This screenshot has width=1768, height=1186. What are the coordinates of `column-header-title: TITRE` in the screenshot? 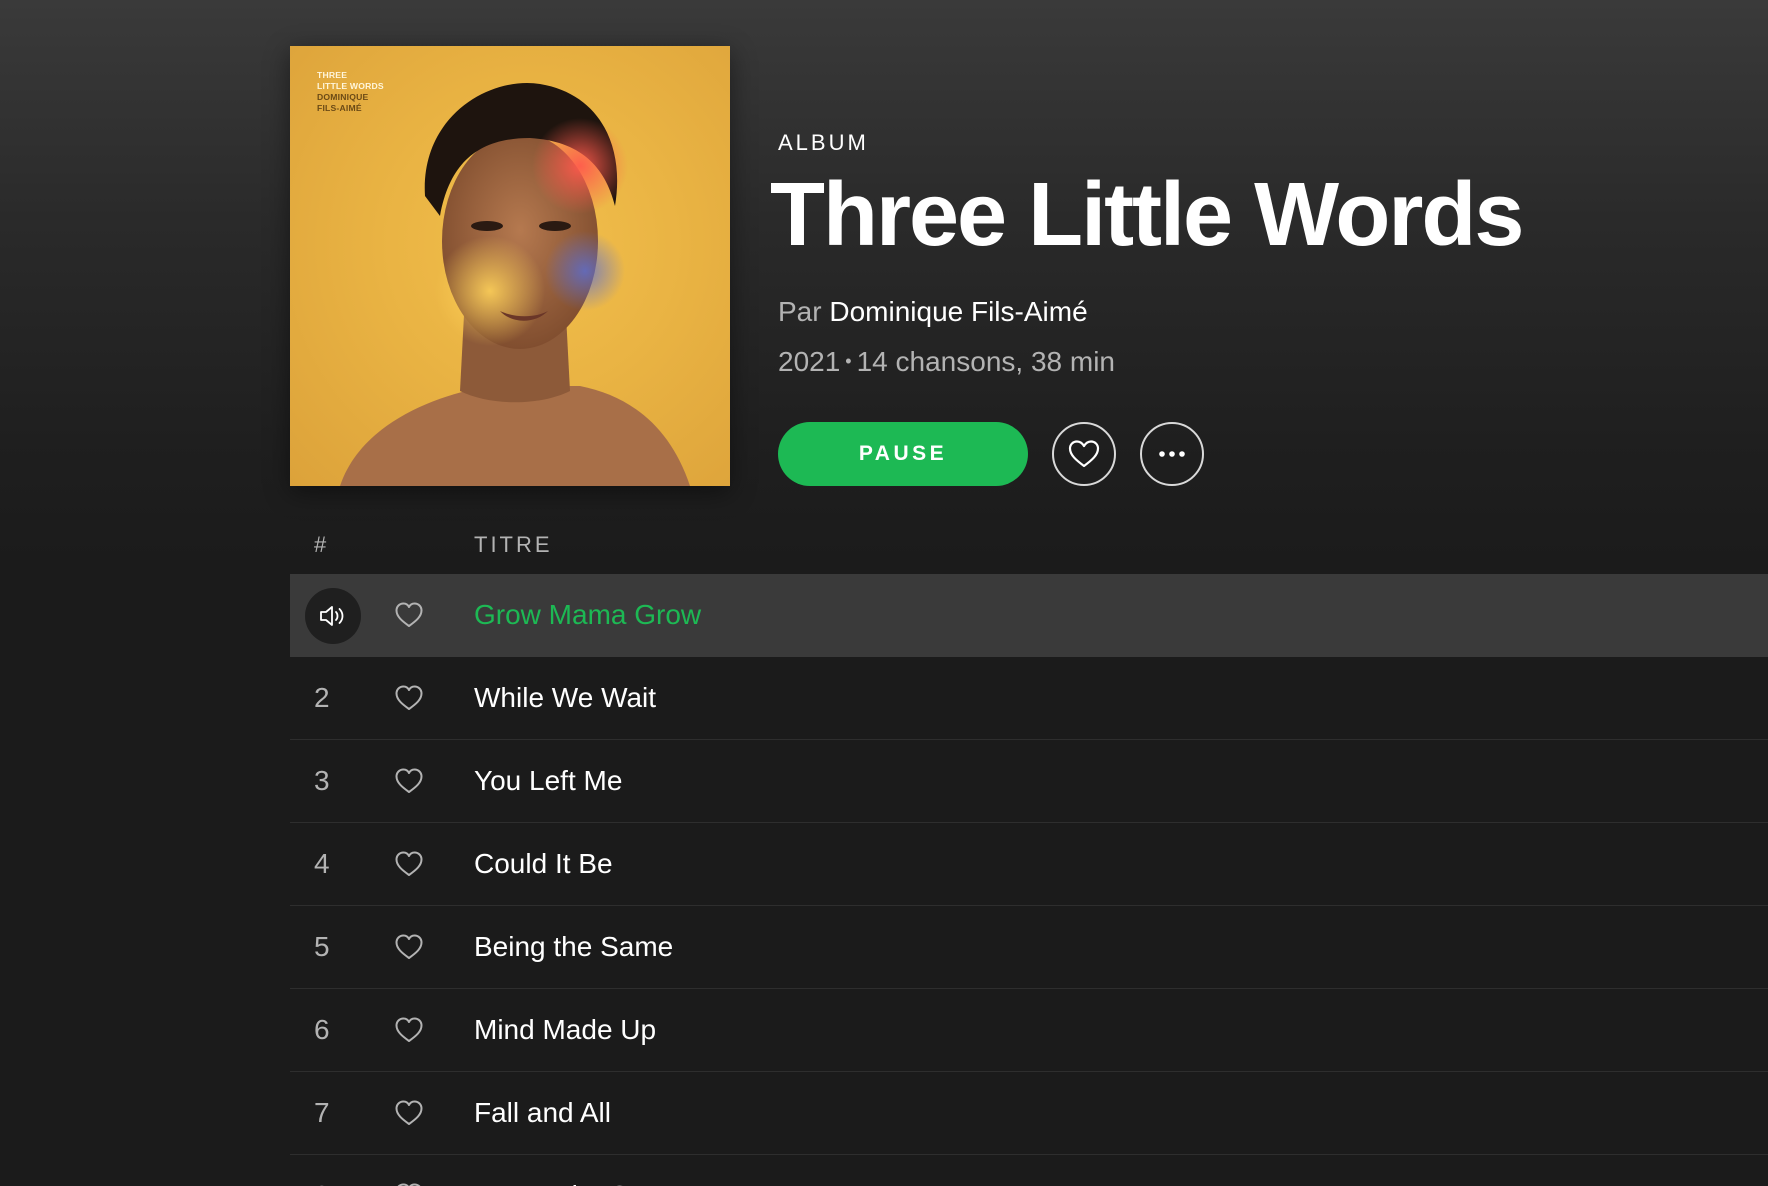 It's located at (513, 545).